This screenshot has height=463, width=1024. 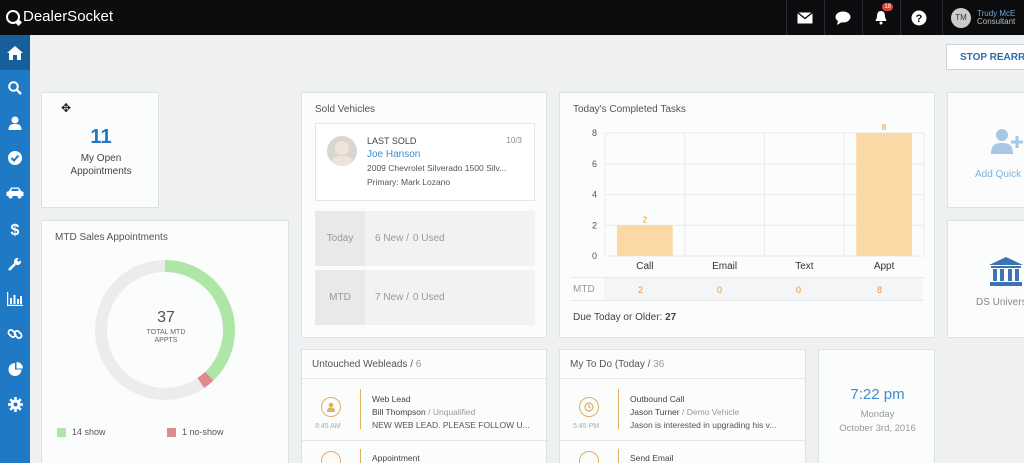 What do you see at coordinates (652, 458) in the screenshot?
I see `todo-type: Send Email` at bounding box center [652, 458].